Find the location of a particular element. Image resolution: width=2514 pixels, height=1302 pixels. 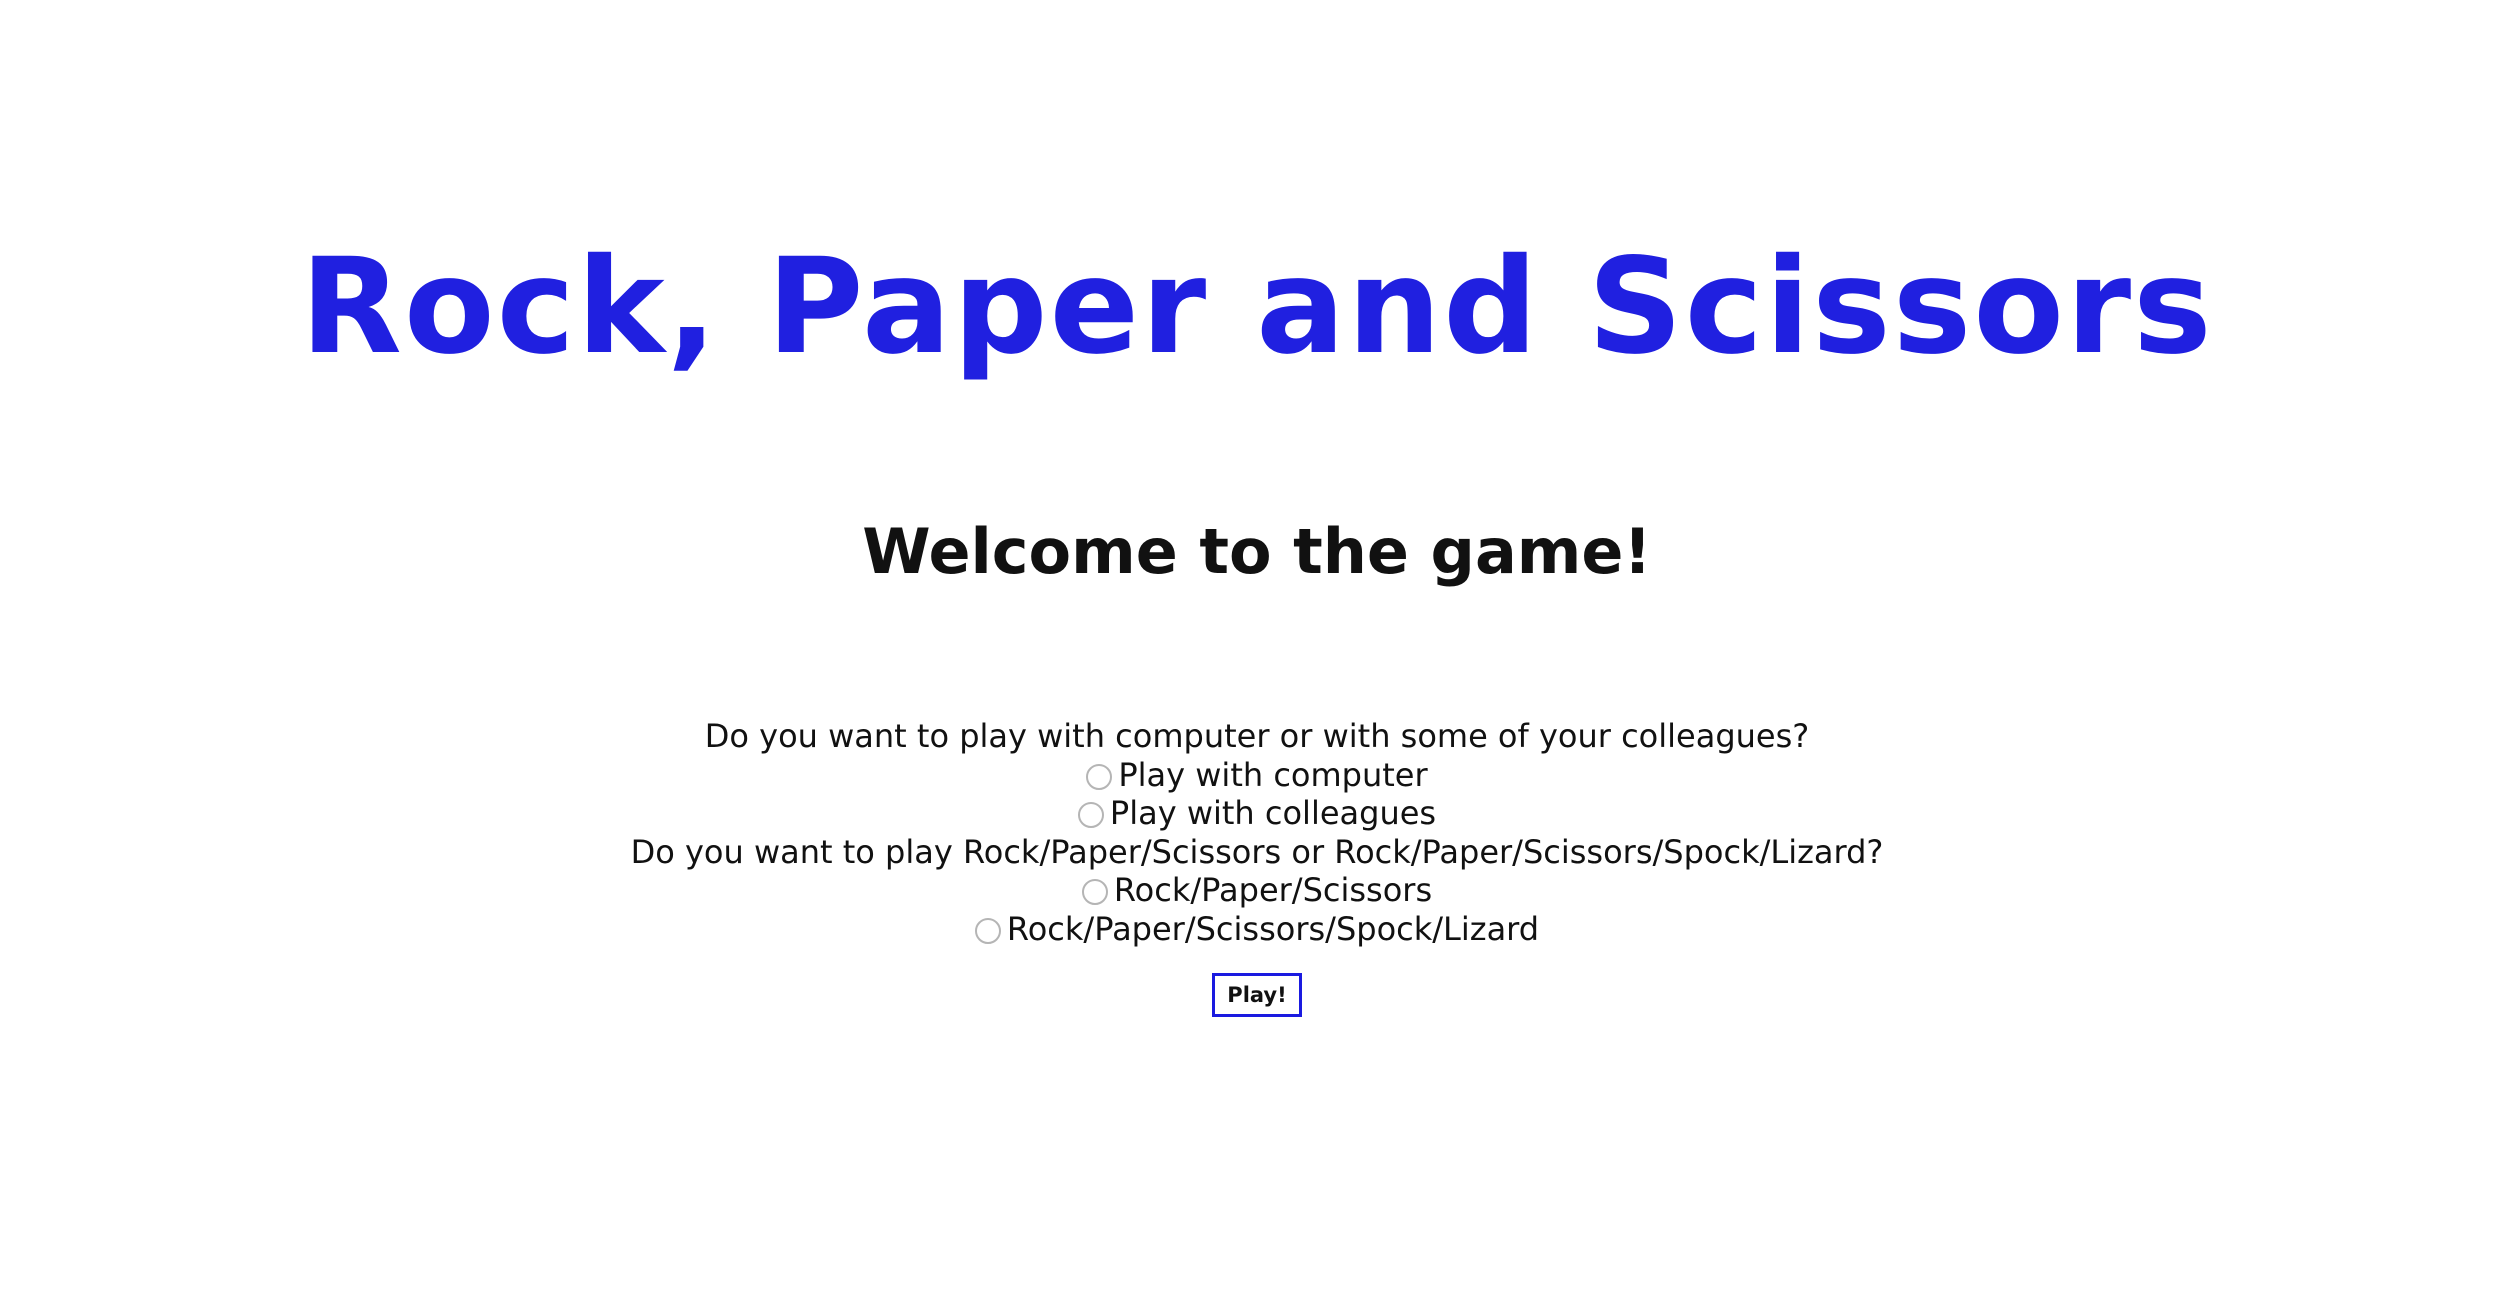

radio-label-colleagues: Play with colleagues is located at coordinates (1273, 813).